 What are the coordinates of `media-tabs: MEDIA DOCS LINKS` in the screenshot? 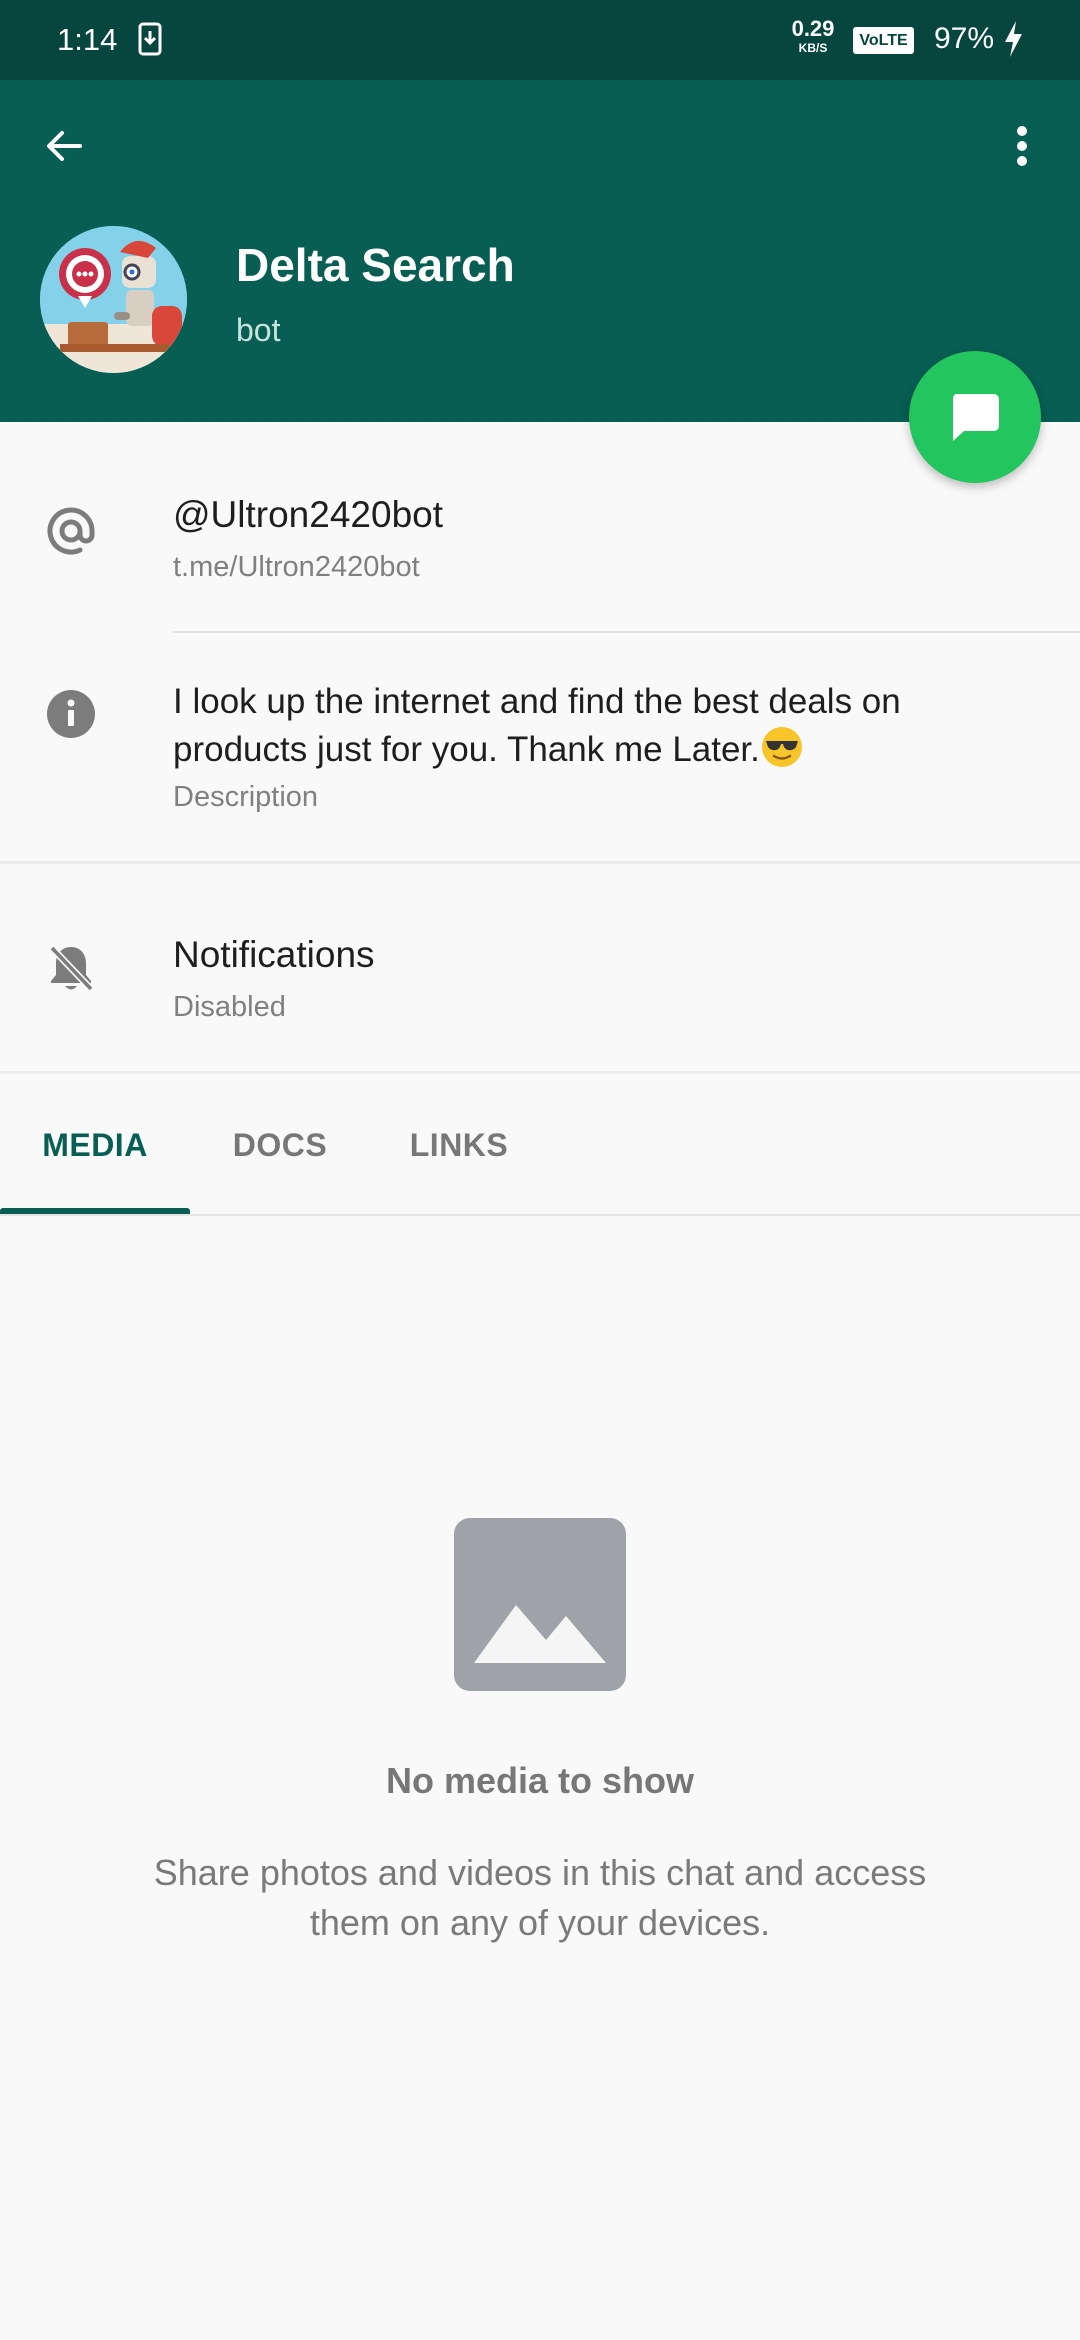 It's located at (540, 1146).